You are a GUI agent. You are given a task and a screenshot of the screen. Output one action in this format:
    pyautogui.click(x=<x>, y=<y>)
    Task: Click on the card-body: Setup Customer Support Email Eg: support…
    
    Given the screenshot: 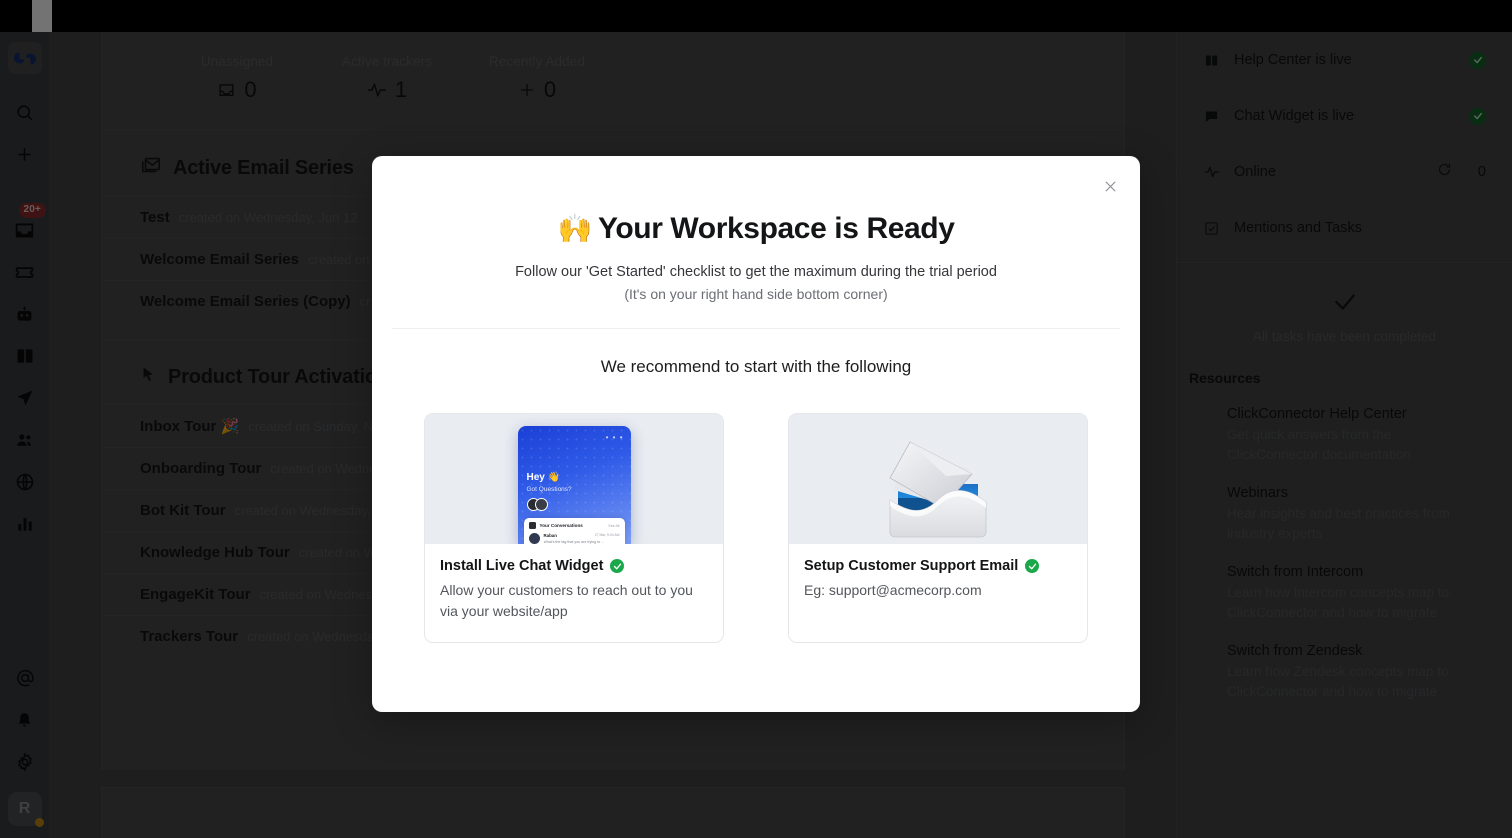 What is the action you would take?
    pyautogui.click(x=938, y=582)
    